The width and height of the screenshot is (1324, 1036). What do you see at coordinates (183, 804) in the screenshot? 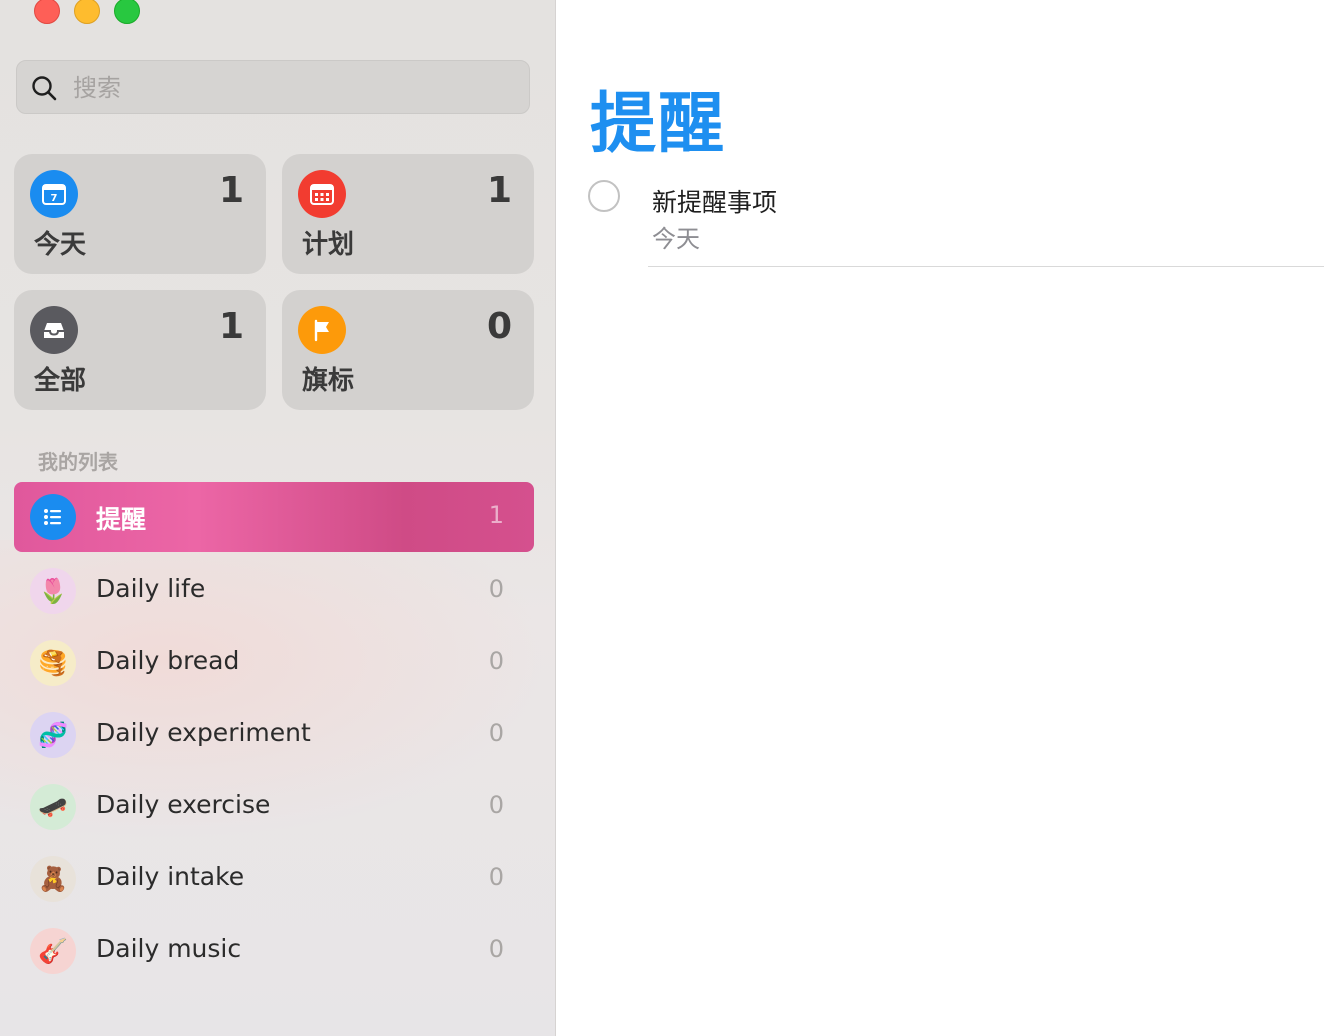
I see `list-item-label: Daily exercise` at bounding box center [183, 804].